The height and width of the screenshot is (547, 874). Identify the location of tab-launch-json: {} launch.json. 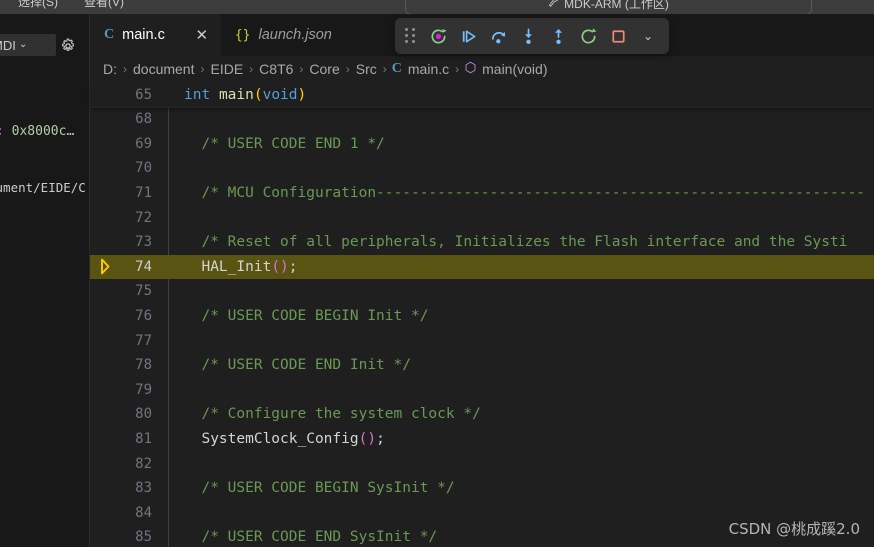
(282, 35).